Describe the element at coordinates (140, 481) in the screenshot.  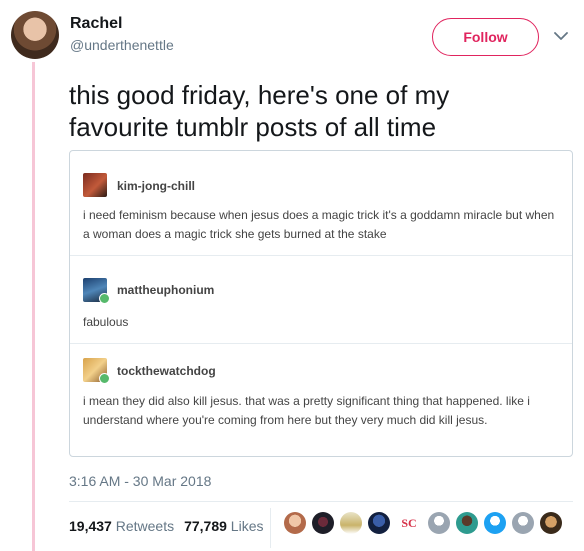
I see `tweet-timestamp: 3:16 AM - 30 Mar 2018` at that location.